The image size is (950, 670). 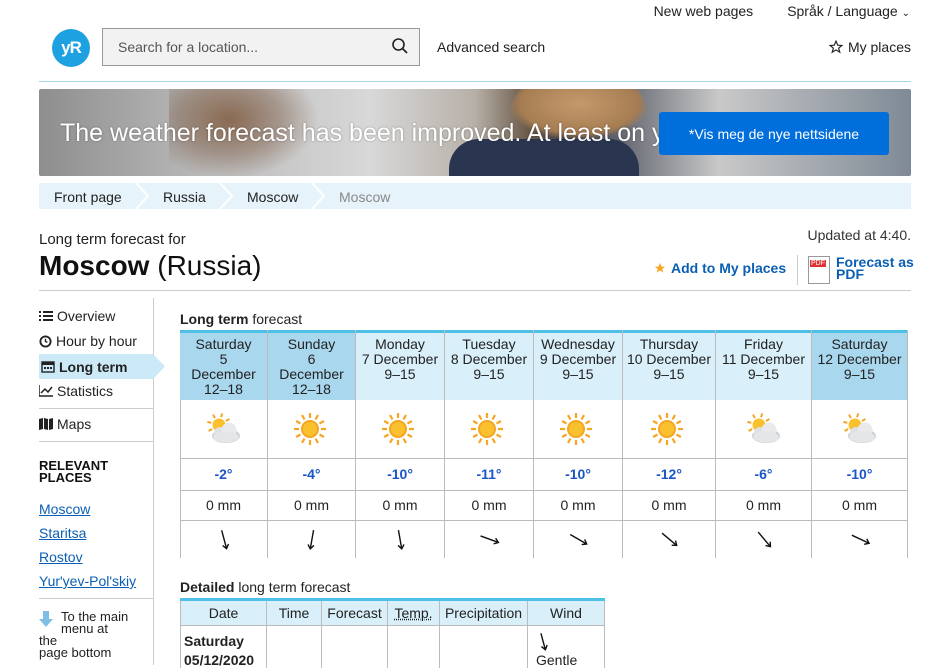 I want to click on language-menu: Språk / Language ⌄, so click(x=848, y=11).